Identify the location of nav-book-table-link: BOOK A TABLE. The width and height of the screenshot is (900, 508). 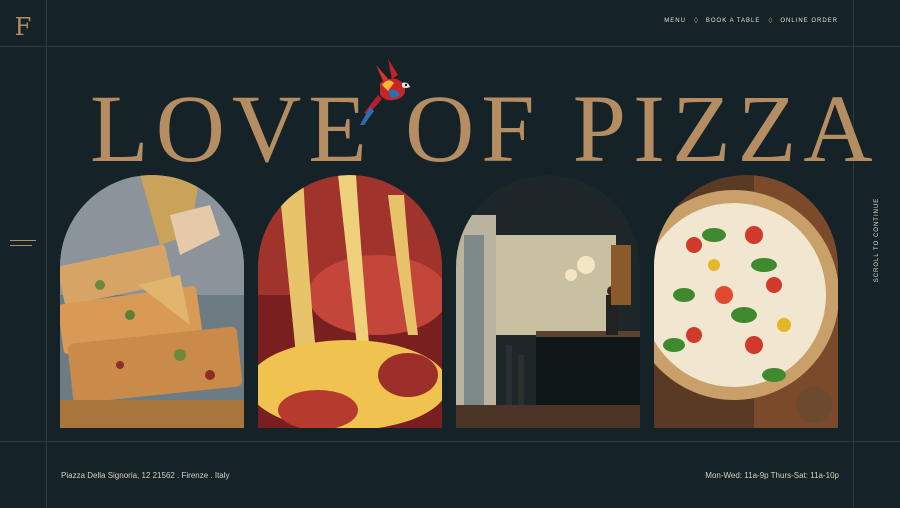
(733, 21).